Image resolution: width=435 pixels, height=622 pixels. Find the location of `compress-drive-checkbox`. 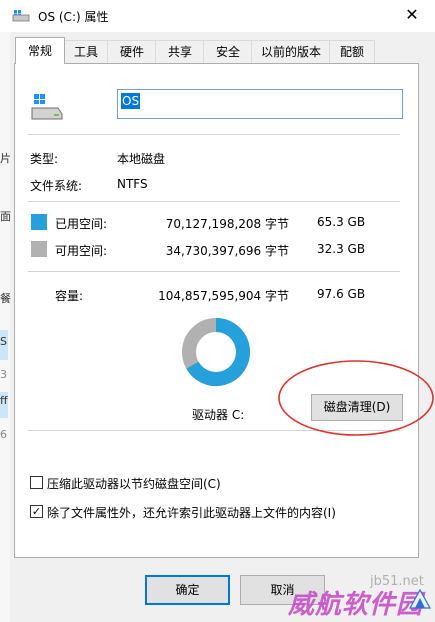

compress-drive-checkbox is located at coordinates (36, 482).